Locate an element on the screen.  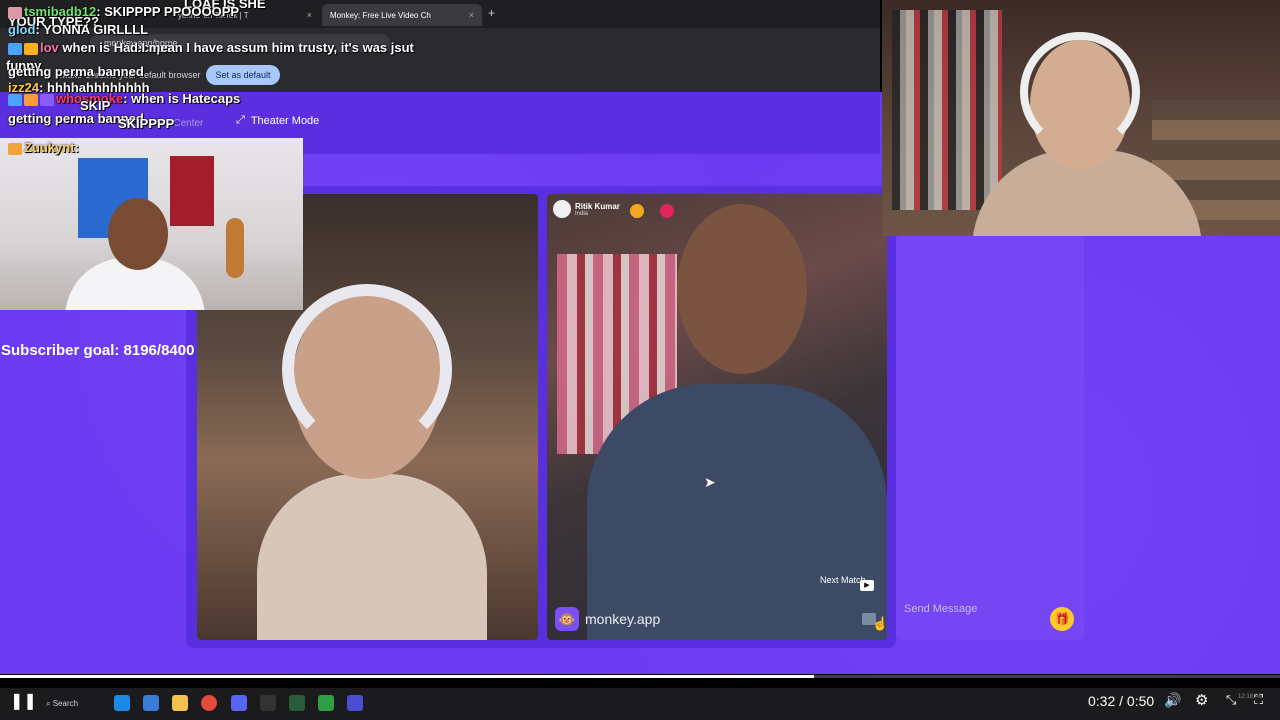
wall-poster is located at coordinates (192, 191).